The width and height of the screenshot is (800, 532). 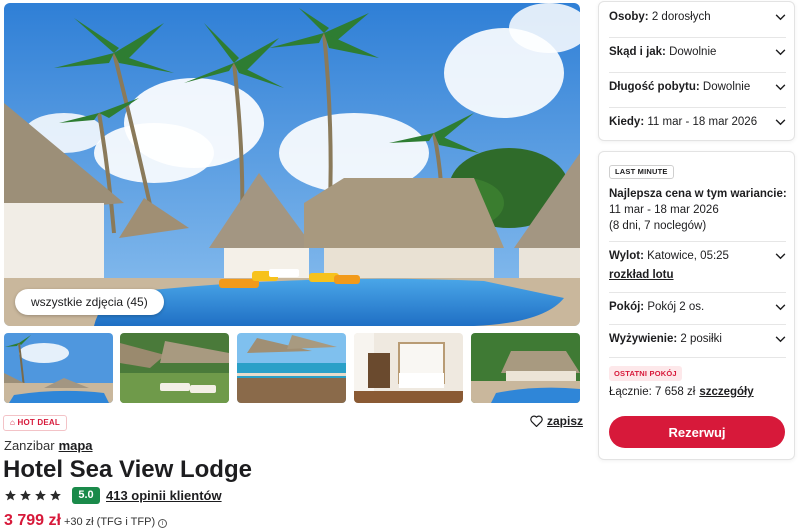 What do you see at coordinates (109, 522) in the screenshot?
I see `price-extra: +30 zł (TFG i TFP)` at bounding box center [109, 522].